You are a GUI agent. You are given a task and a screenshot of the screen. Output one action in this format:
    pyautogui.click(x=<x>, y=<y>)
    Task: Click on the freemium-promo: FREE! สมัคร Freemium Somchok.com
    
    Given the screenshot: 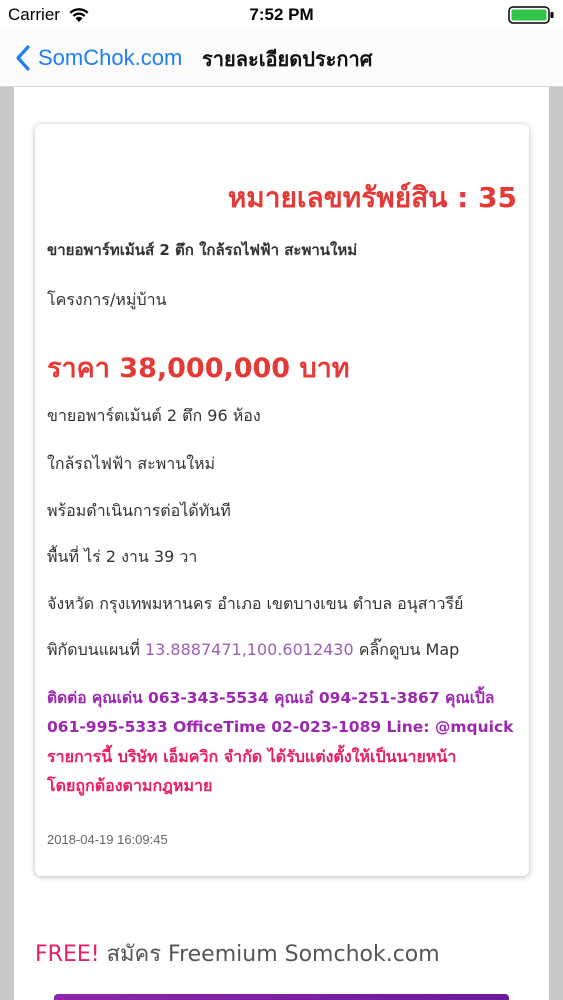 What is the action you would take?
    pyautogui.click(x=237, y=953)
    